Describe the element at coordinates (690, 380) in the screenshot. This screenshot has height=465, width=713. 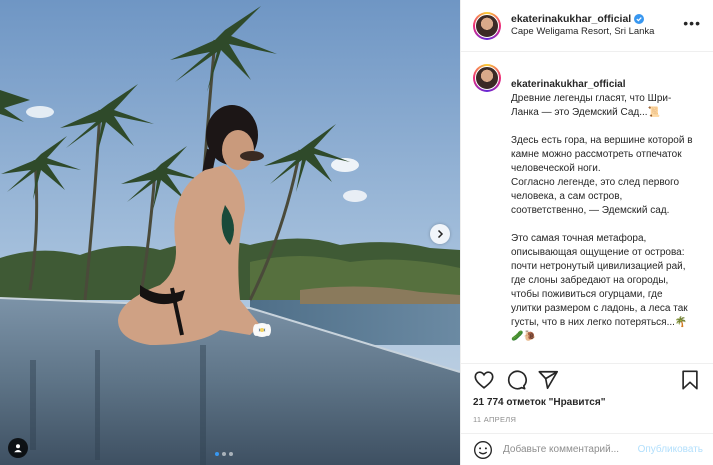
I see `bookmark-icon` at that location.